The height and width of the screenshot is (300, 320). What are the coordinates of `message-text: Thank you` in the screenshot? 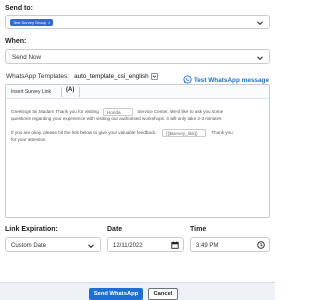 It's located at (222, 133).